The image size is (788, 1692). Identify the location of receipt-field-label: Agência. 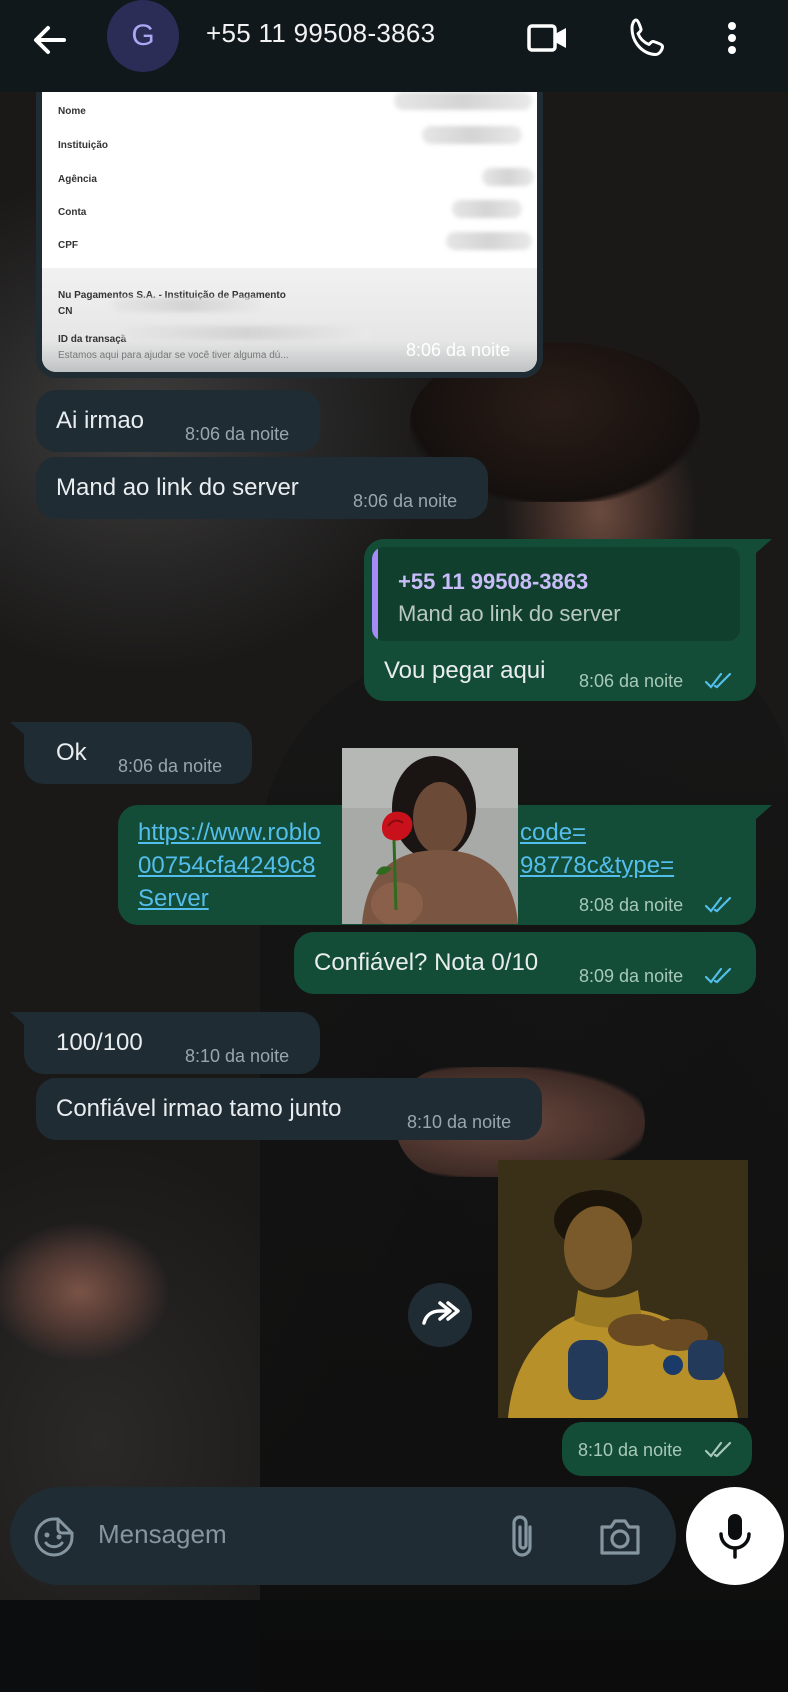
(77, 179).